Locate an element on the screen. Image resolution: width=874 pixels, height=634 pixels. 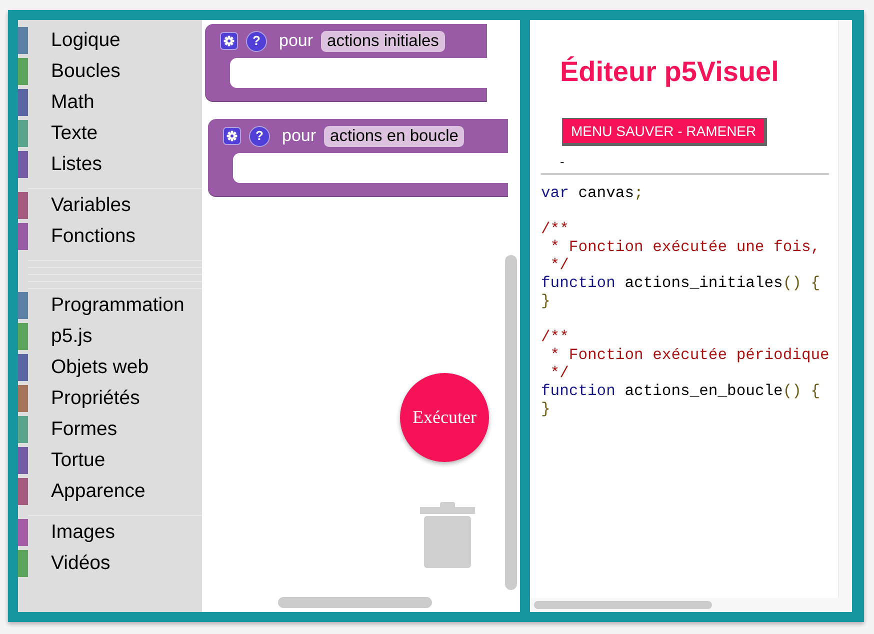
category-item: Boucles is located at coordinates (110, 71).